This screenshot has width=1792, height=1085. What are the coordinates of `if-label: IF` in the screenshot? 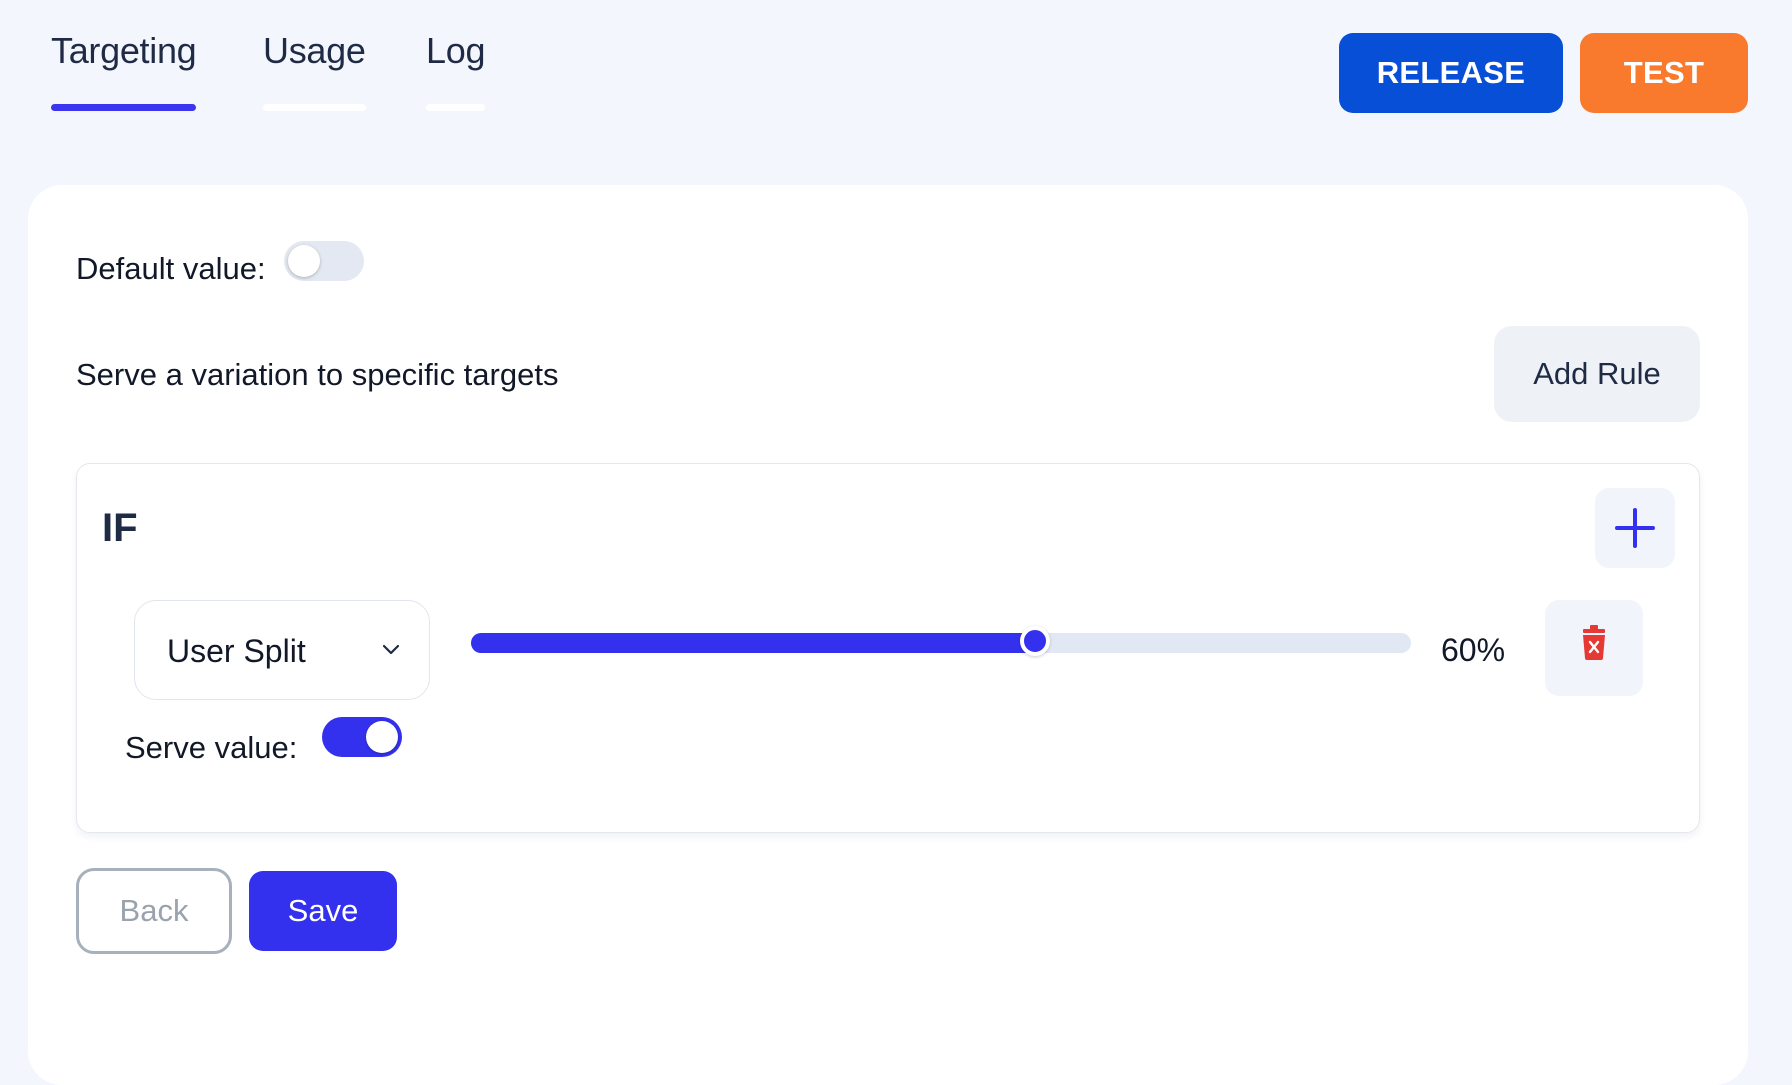 It's located at (120, 528).